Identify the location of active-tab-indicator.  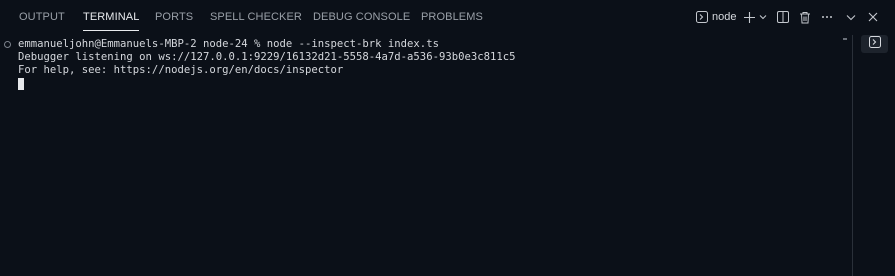
(111, 30).